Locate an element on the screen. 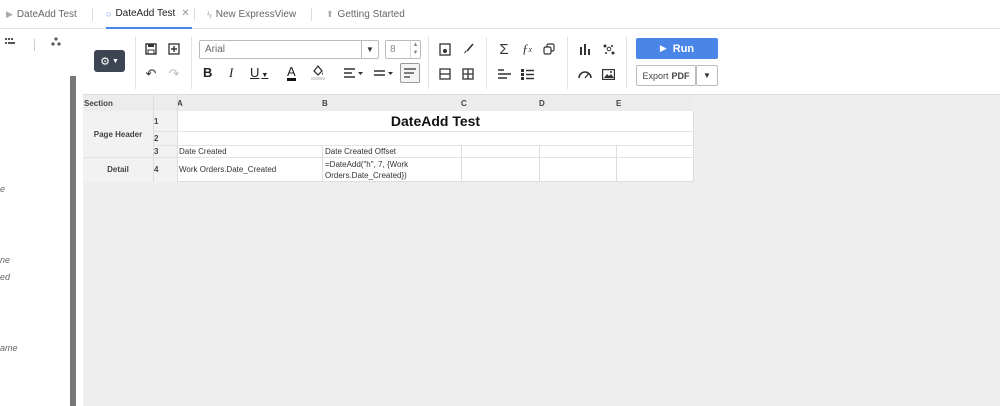 The image size is (1000, 406). tab-label: New ExpressView is located at coordinates (256, 14).